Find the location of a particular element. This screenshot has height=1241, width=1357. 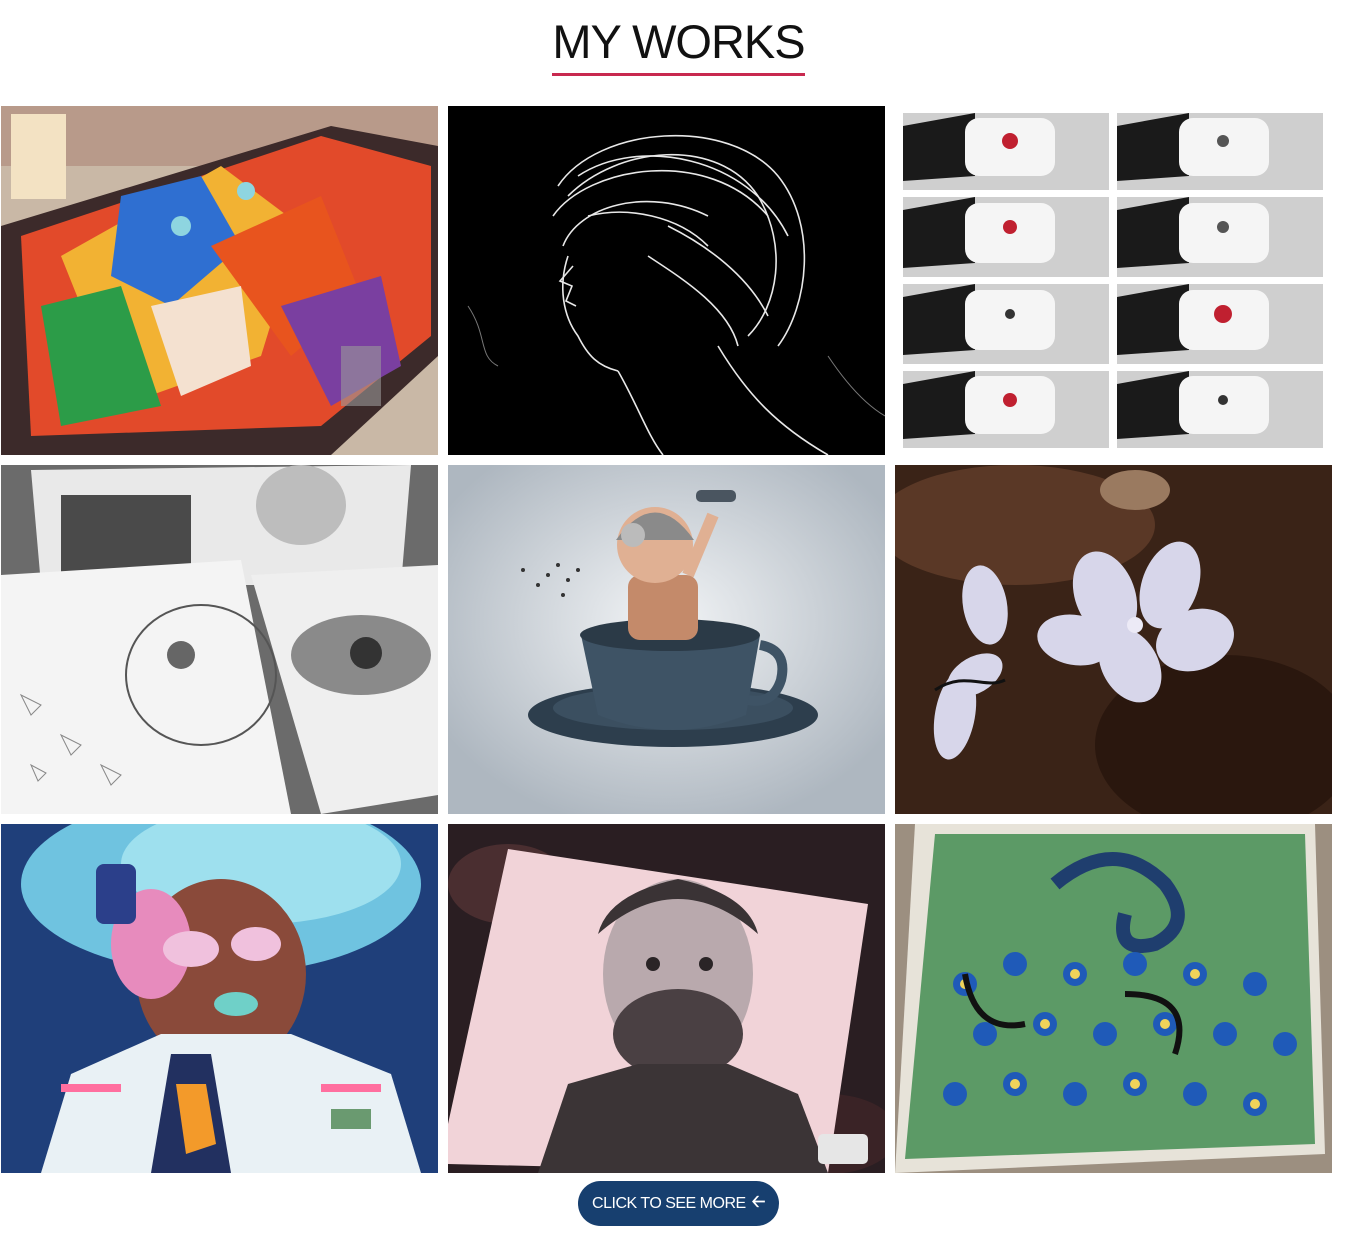

see-more-button: CLICK TO SEE MORE 🡠 is located at coordinates (678, 1203).